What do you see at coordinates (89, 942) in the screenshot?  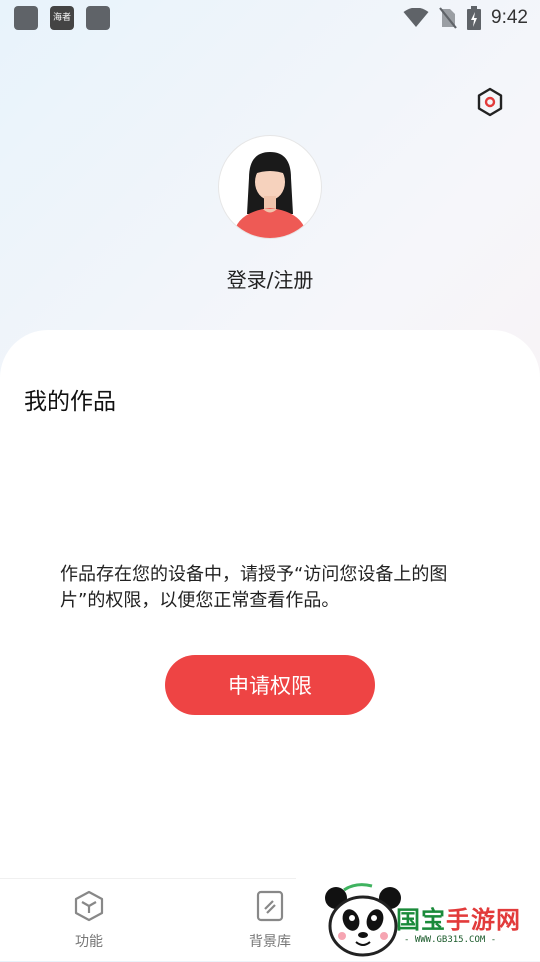 I see `tab-label: 功能` at bounding box center [89, 942].